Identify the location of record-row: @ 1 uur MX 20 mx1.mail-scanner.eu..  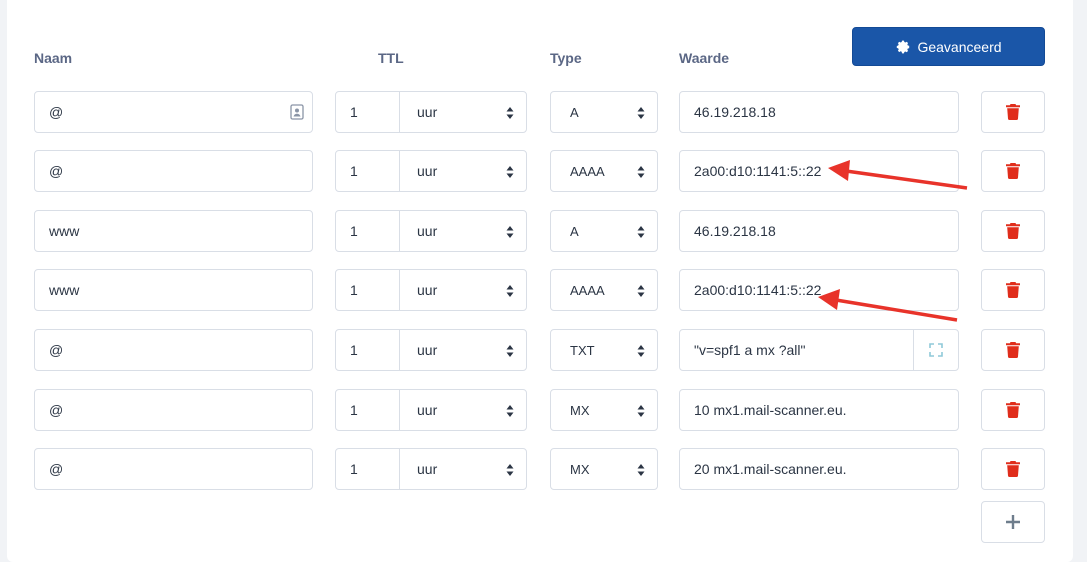
(543, 469).